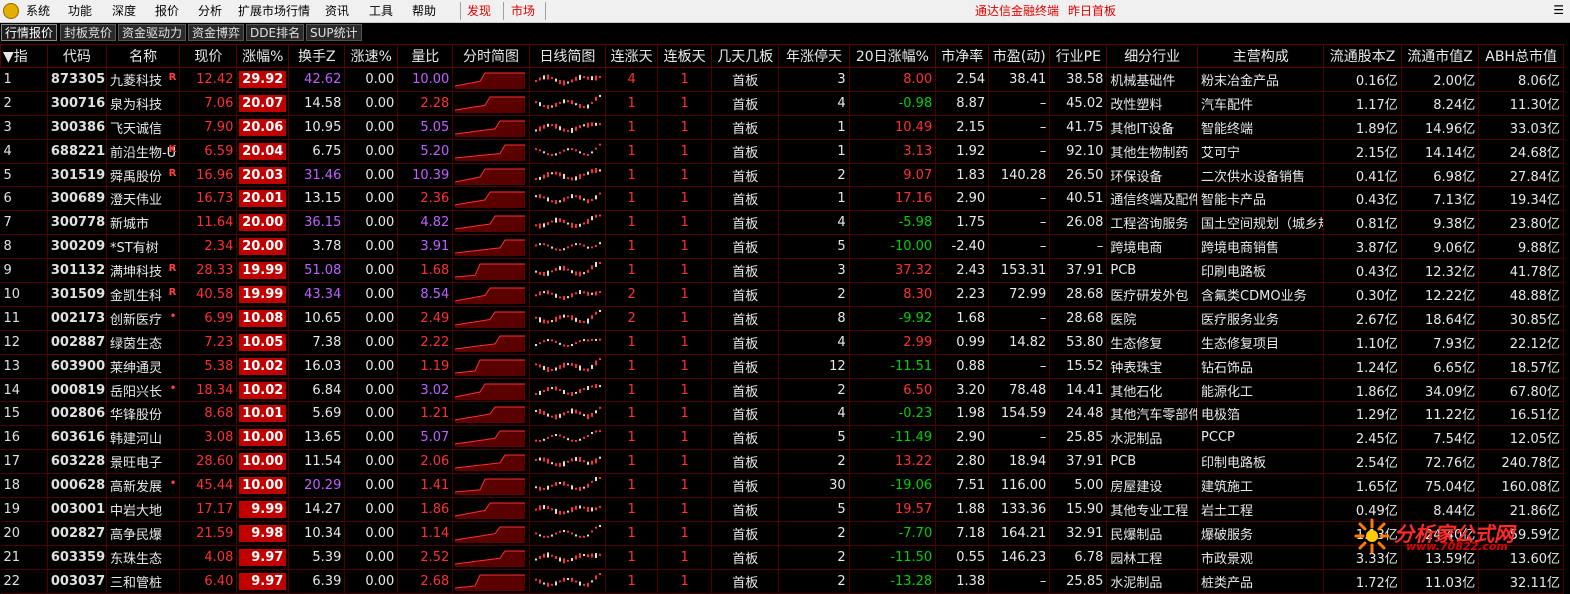  I want to click on col-header: ABH总市值, so click(1521, 56).